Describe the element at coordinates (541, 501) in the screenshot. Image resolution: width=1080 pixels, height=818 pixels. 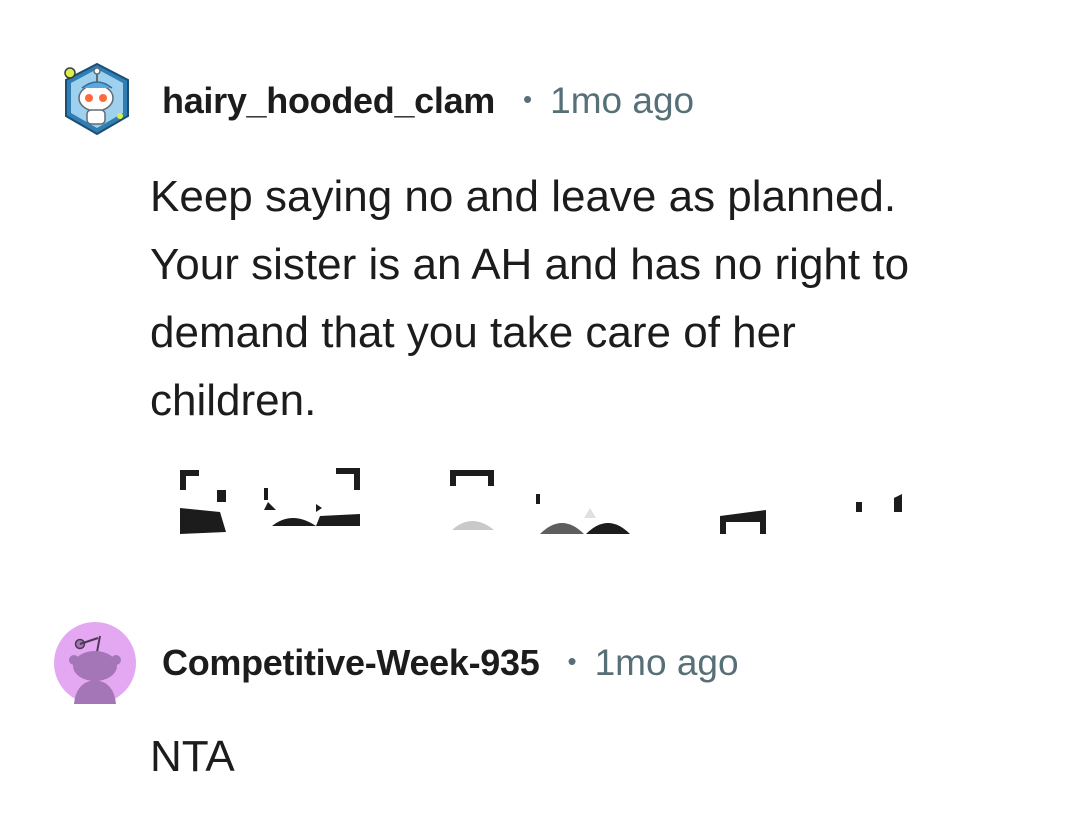
I see `actions-glyph-fragments` at that location.